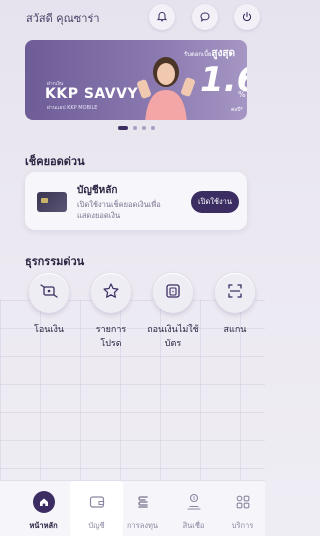  Describe the element at coordinates (215, 202) in the screenshot. I see `enable-balance-button: เปิดใช้งาน` at that location.